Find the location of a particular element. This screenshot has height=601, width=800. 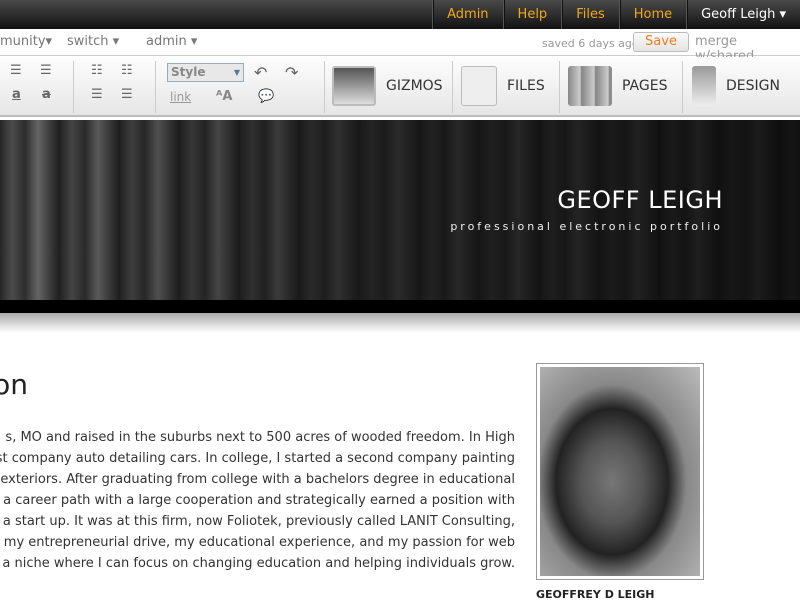

gizmos-button: GIZMOS is located at coordinates (387, 86).